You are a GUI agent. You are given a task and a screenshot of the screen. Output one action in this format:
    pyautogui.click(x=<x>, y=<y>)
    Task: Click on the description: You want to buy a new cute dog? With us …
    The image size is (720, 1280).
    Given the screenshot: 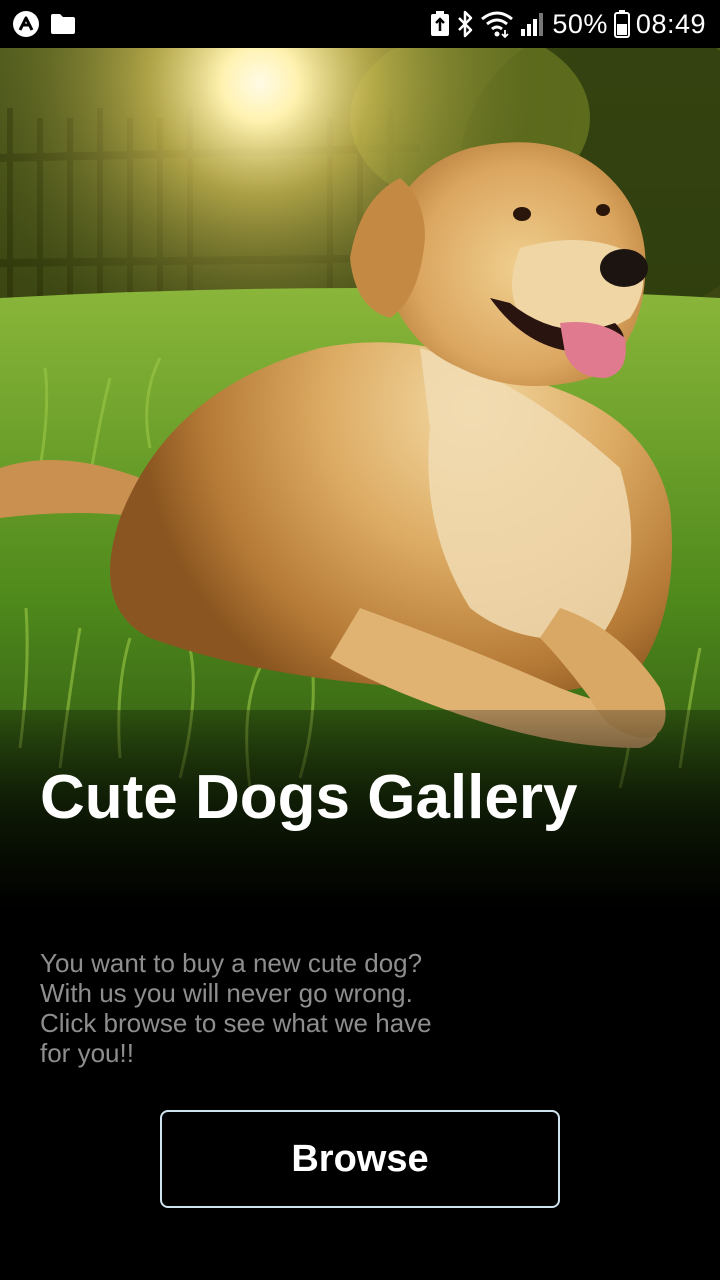 What is the action you would take?
    pyautogui.click(x=270, y=1008)
    